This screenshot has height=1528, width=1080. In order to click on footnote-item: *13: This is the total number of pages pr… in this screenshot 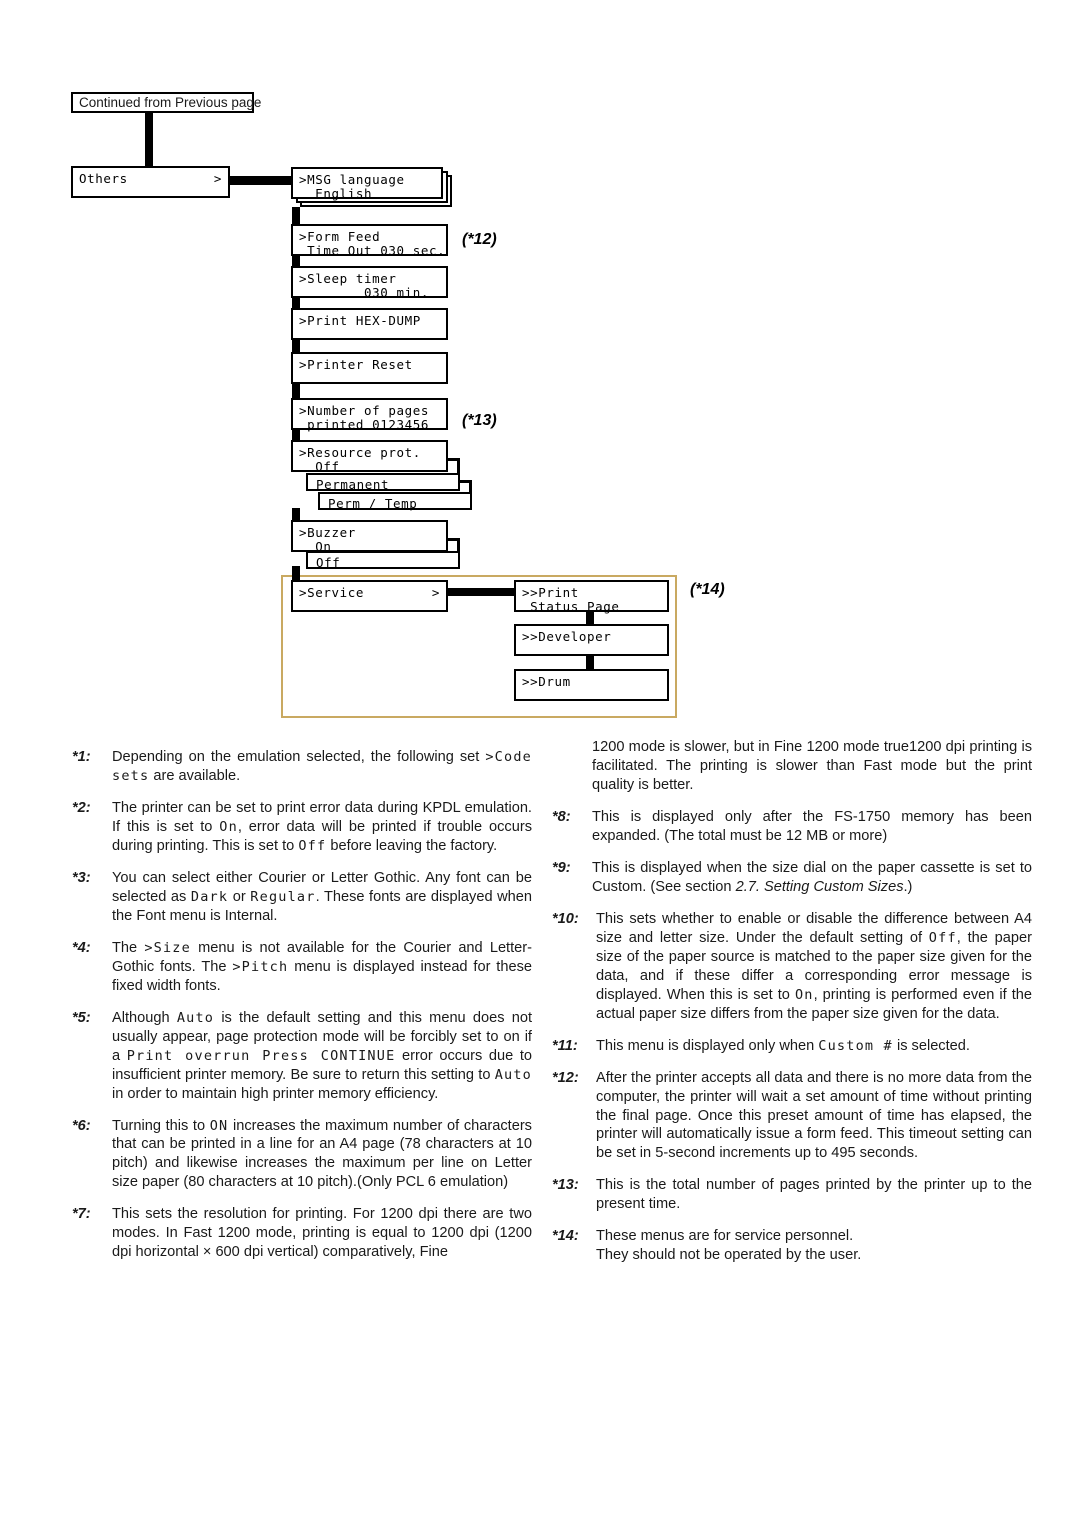, I will do `click(792, 1195)`.